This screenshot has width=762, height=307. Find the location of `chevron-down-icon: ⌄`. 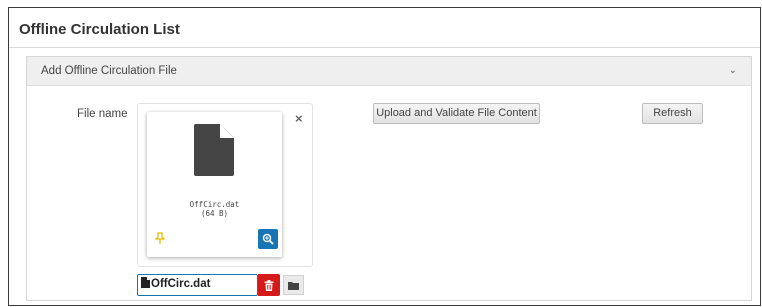

chevron-down-icon: ⌄ is located at coordinates (733, 70).